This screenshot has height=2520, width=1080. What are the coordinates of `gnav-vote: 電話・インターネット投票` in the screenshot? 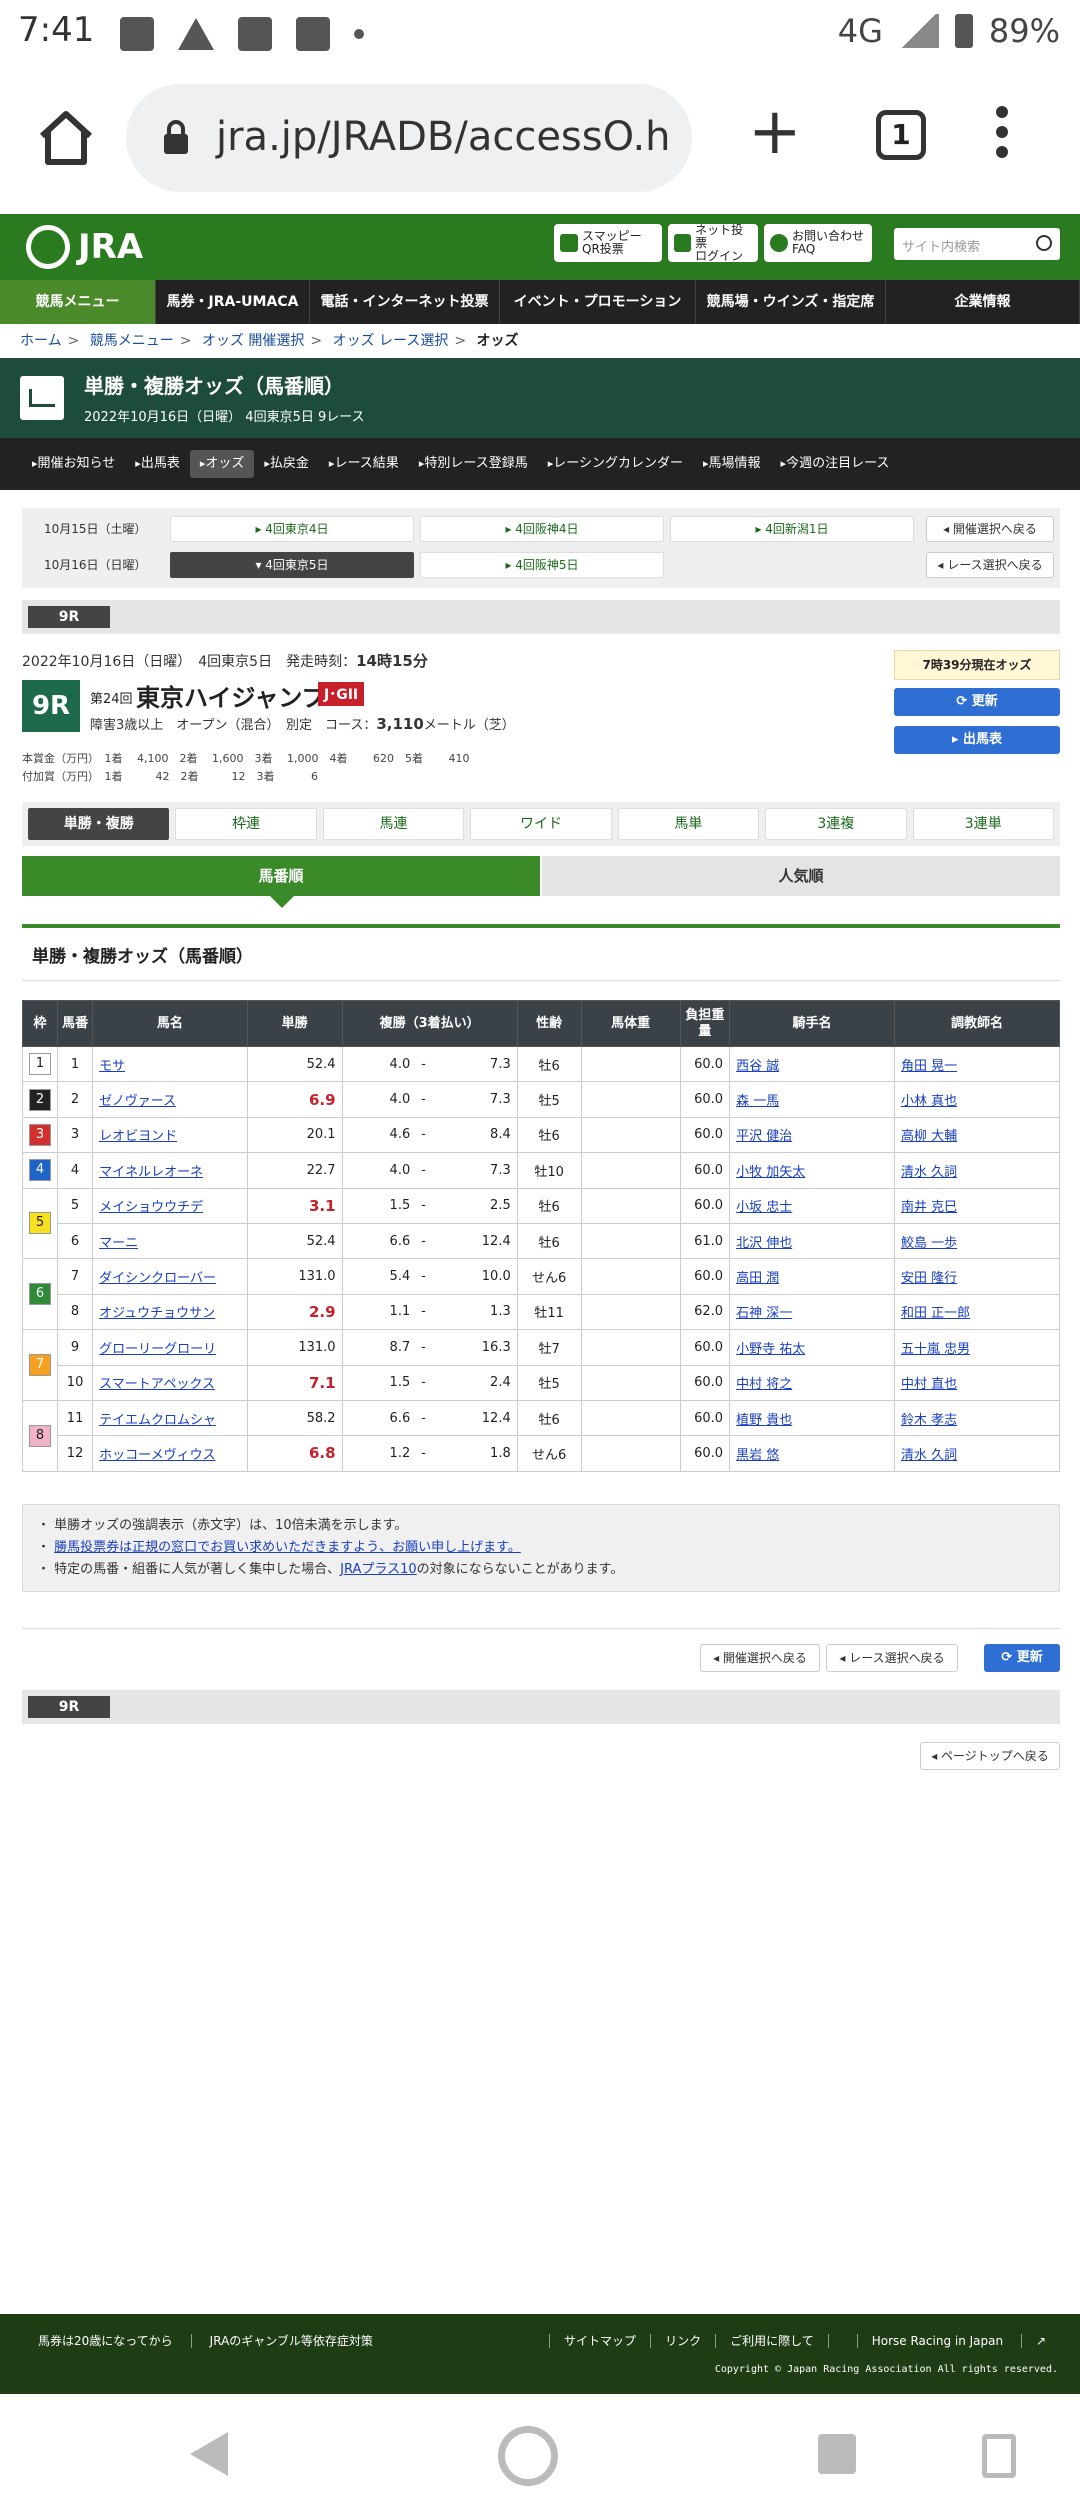 It's located at (405, 302).